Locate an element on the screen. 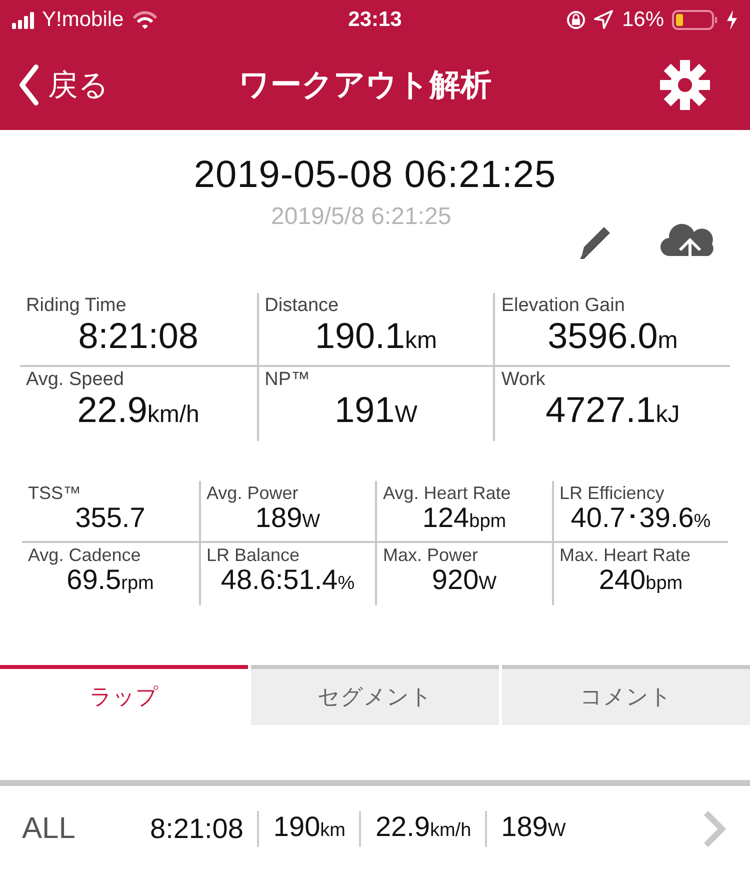  metric-value: 920 is located at coordinates (455, 580).